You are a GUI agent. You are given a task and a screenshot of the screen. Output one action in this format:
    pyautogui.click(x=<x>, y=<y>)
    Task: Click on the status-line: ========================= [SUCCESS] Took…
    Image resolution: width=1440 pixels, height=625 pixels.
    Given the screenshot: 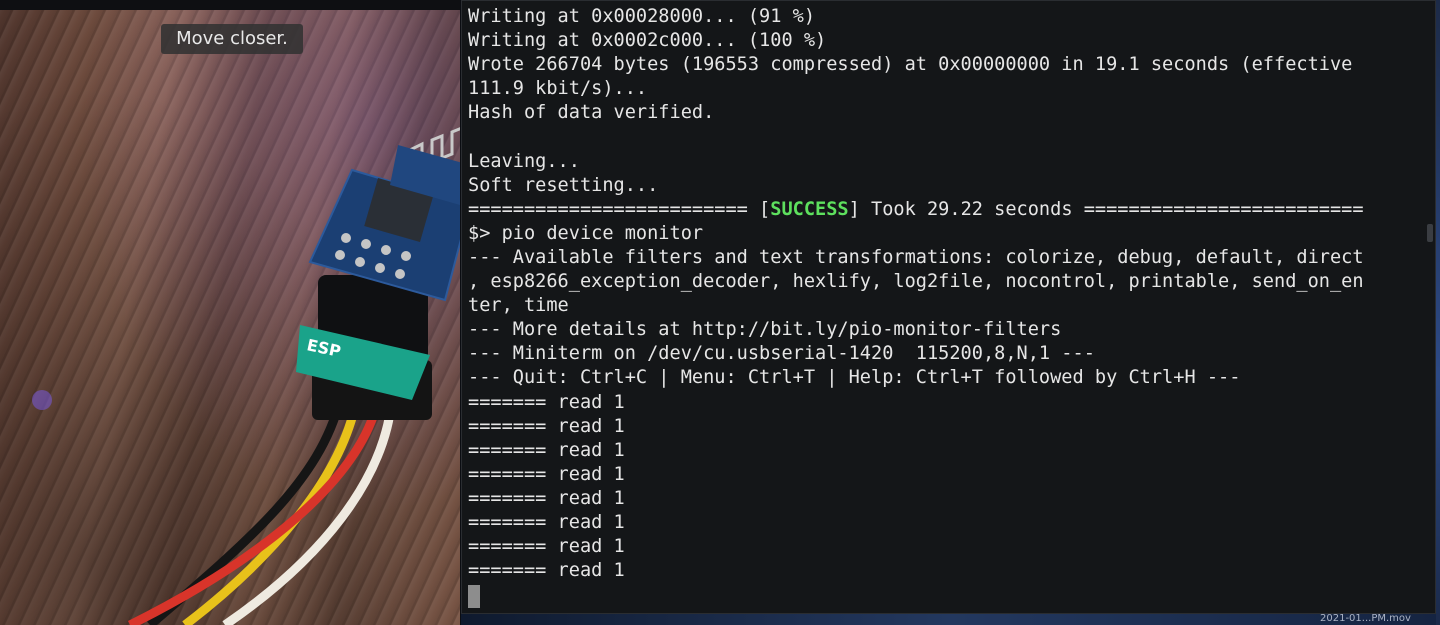 What is the action you would take?
    pyautogui.click(x=944, y=210)
    